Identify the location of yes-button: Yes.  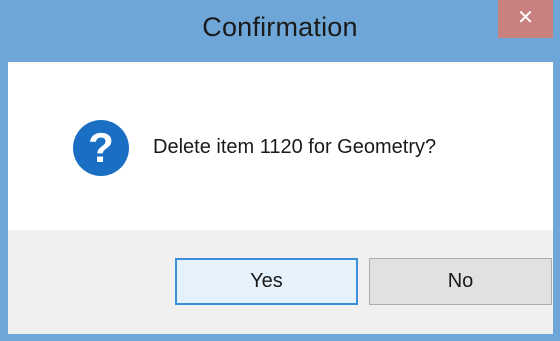
(266, 281).